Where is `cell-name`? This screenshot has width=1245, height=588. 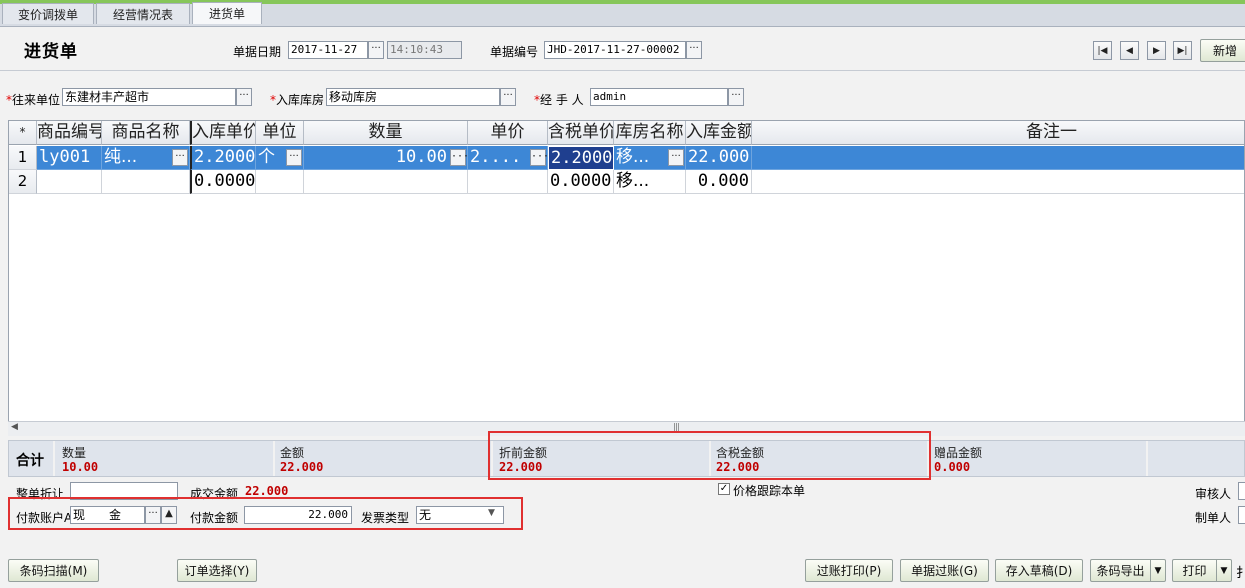 cell-name is located at coordinates (146, 182).